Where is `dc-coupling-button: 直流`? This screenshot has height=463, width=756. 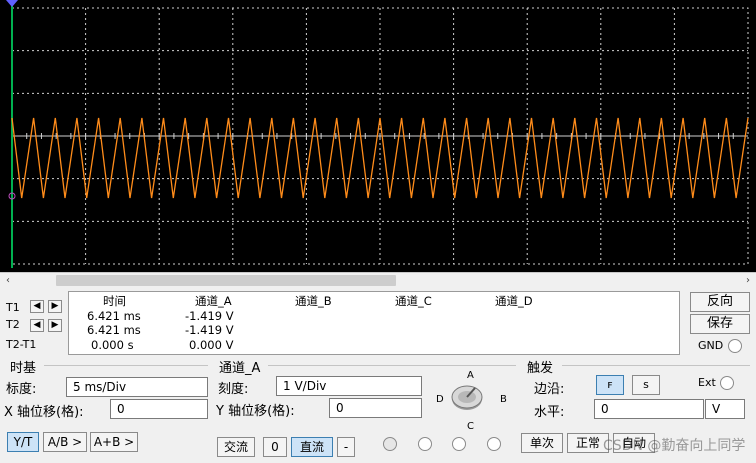
dc-coupling-button: 直流 is located at coordinates (312, 447).